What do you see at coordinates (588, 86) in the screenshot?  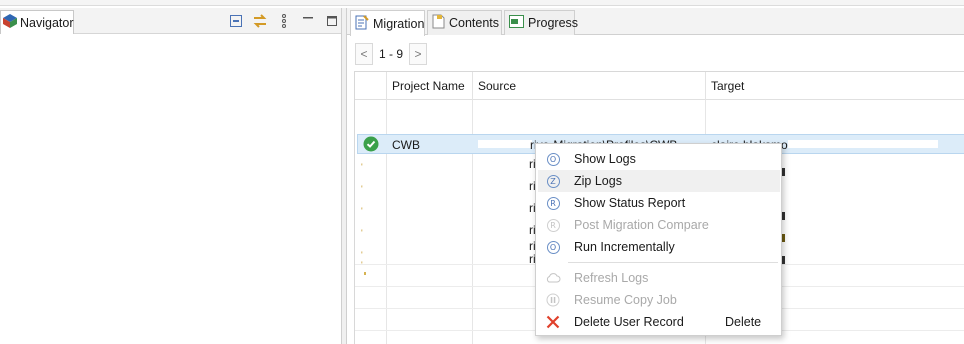 I see `column-header-source: Source` at bounding box center [588, 86].